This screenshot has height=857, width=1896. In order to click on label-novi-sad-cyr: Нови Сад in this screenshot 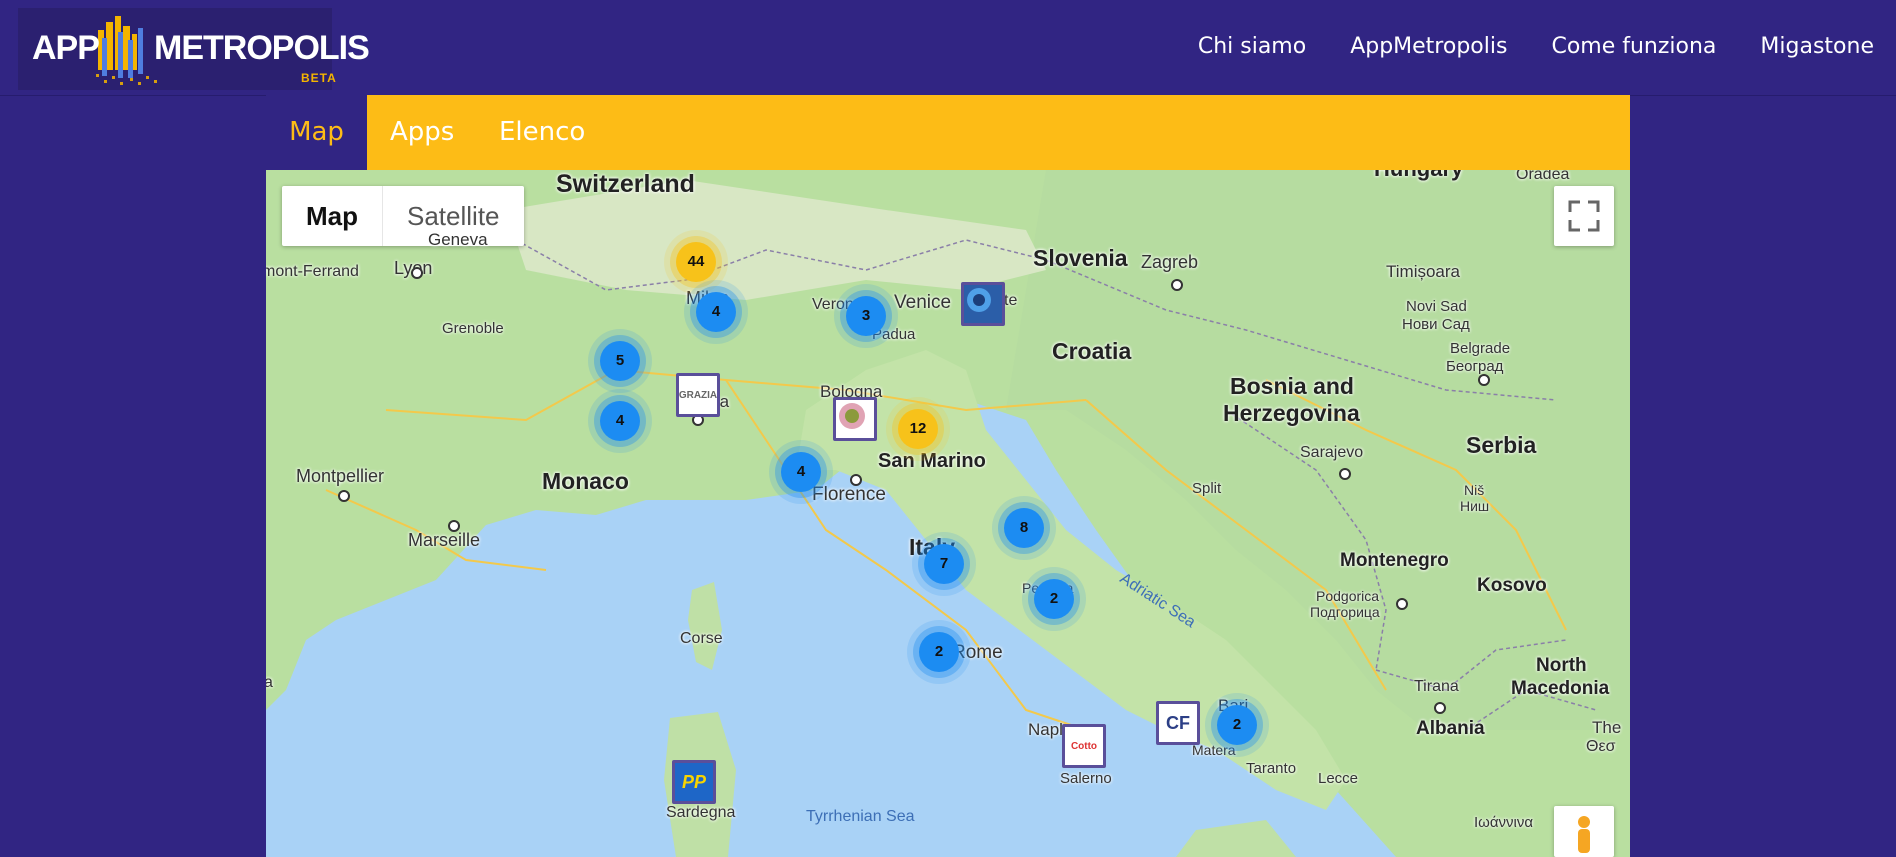, I will do `click(1436, 324)`.